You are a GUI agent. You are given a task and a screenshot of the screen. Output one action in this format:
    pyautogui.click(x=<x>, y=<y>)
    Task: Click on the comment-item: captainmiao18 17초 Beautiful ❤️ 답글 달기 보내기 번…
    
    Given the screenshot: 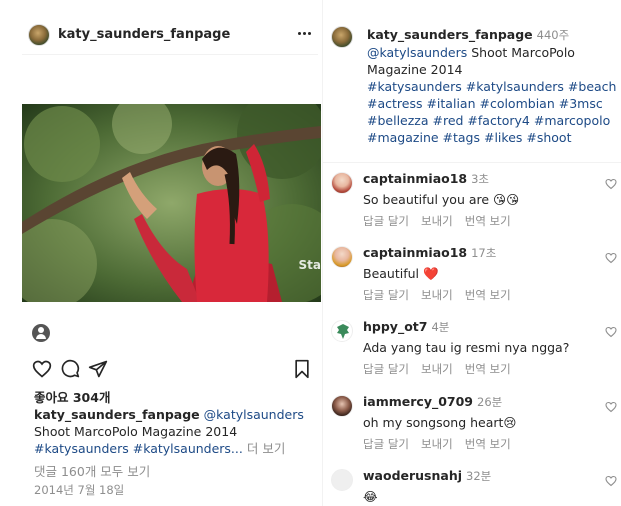 What is the action you would take?
    pyautogui.click(x=474, y=279)
    